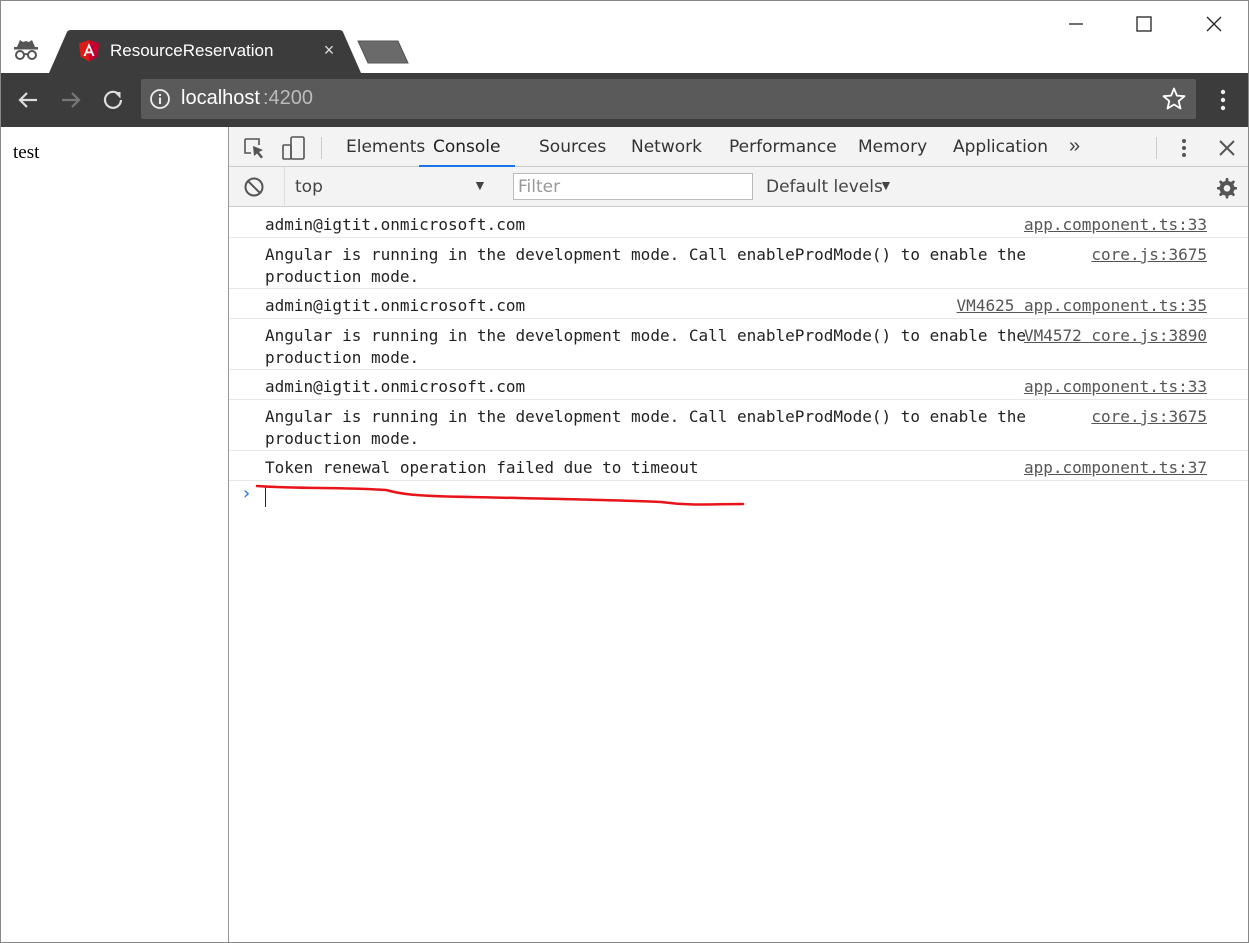 Image resolution: width=1249 pixels, height=943 pixels. What do you see at coordinates (26, 152) in the screenshot?
I see `page-text: test` at bounding box center [26, 152].